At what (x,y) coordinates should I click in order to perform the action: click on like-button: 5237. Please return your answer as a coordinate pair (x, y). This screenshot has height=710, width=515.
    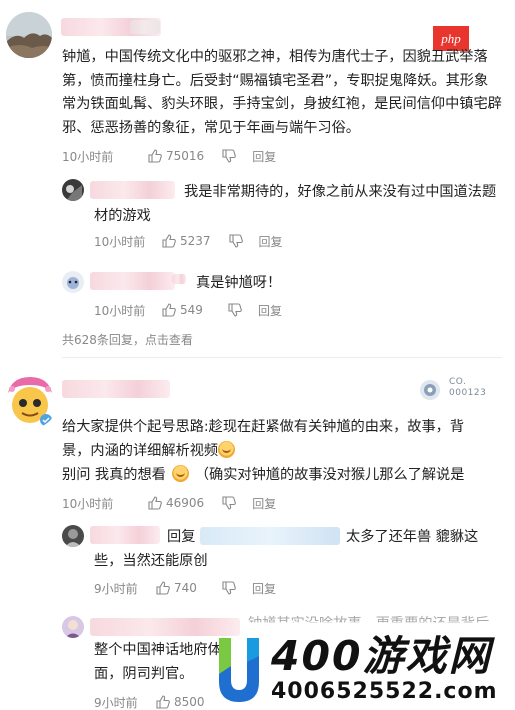
    Looking at the image, I should click on (186, 241).